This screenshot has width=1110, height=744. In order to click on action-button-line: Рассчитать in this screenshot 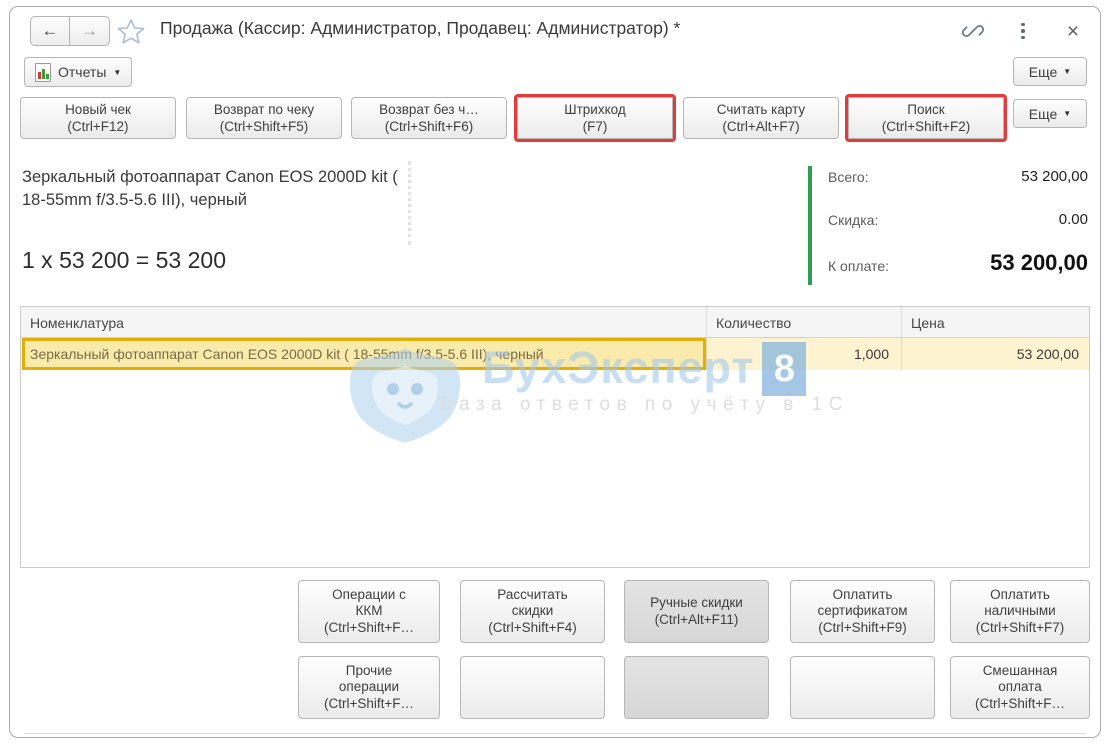, I will do `click(532, 594)`.